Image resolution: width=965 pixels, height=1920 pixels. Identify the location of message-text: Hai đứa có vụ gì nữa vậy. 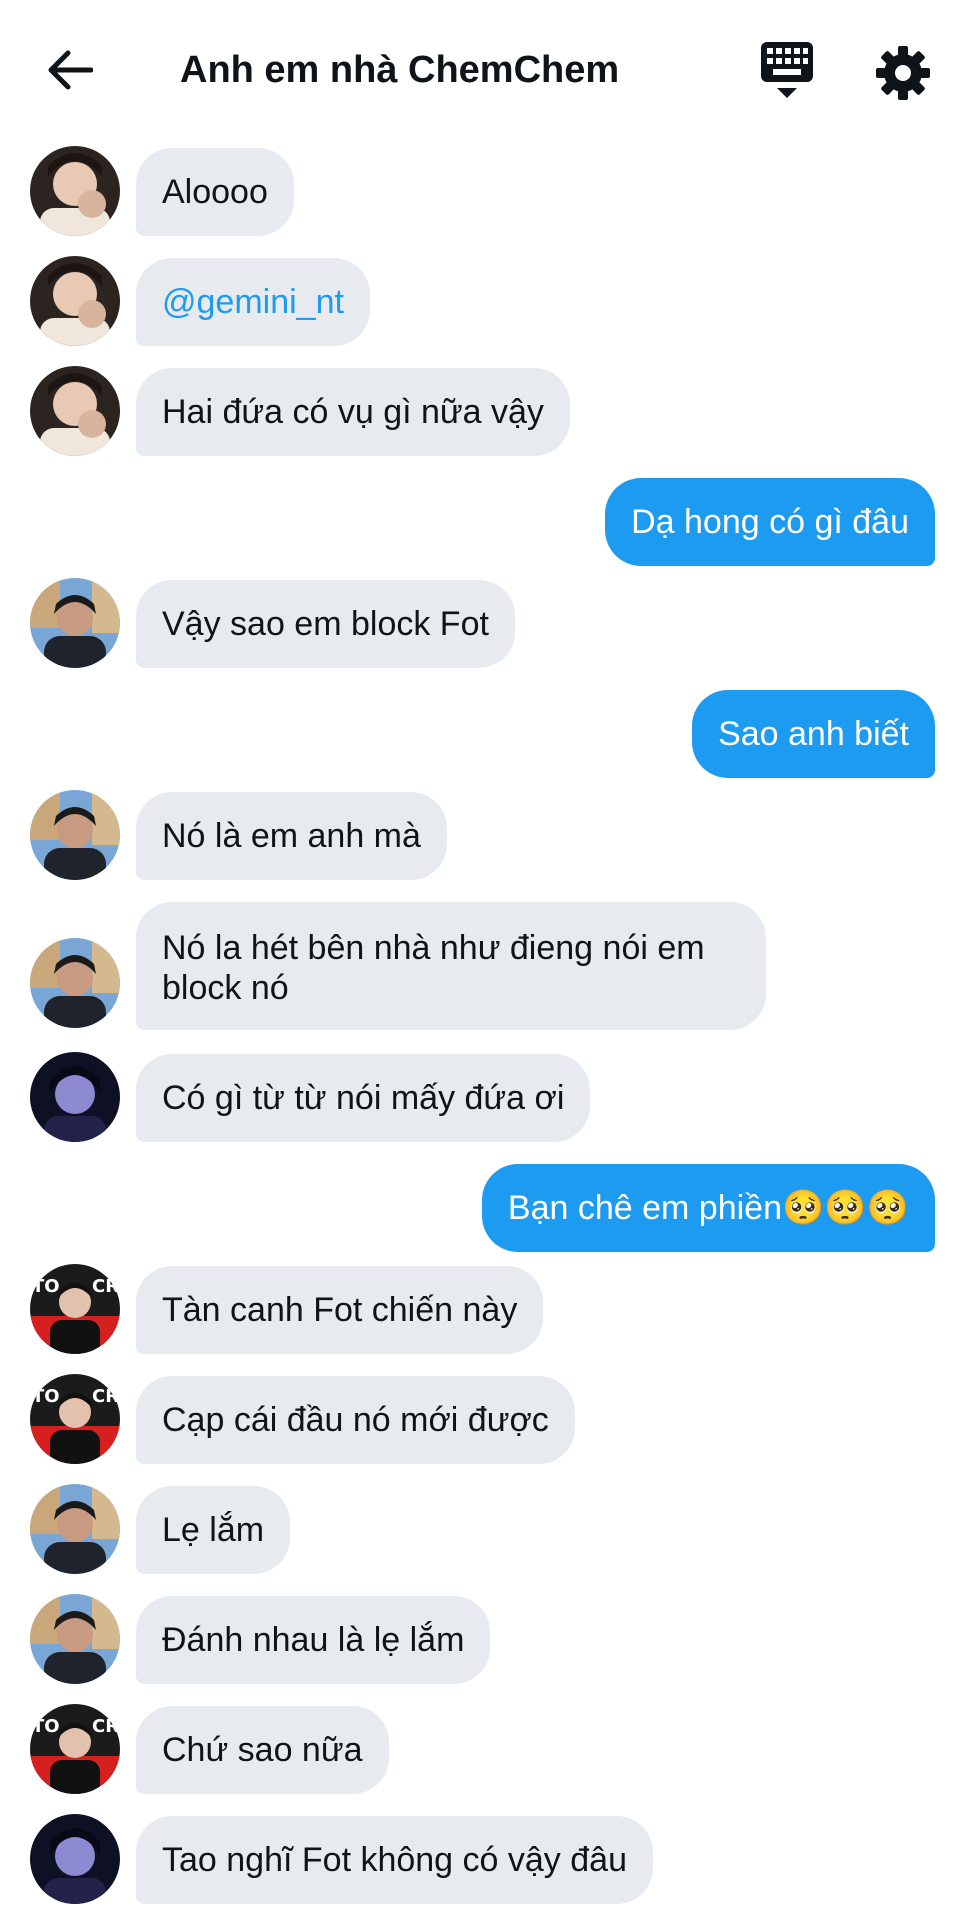
(353, 412).